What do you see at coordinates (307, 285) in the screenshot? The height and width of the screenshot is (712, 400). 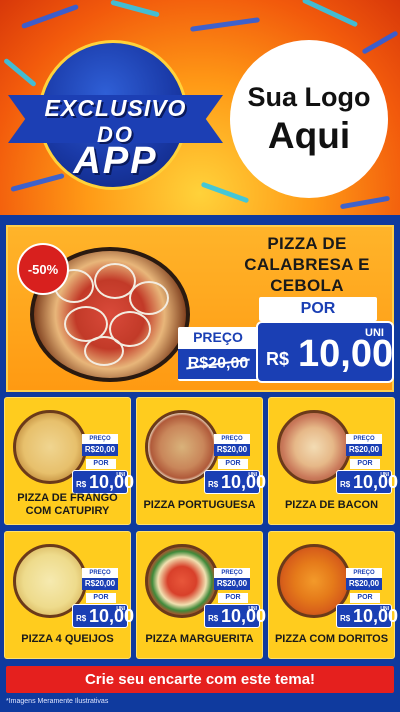 I see `featured-name-line-3: CEBOLA` at bounding box center [307, 285].